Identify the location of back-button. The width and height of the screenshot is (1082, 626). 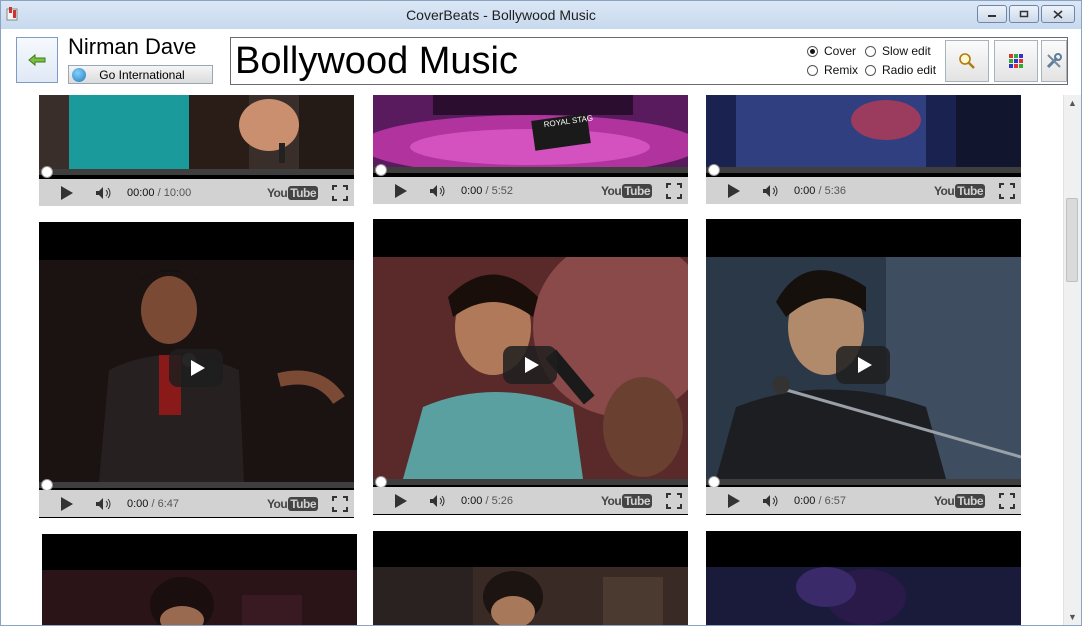
(37, 60).